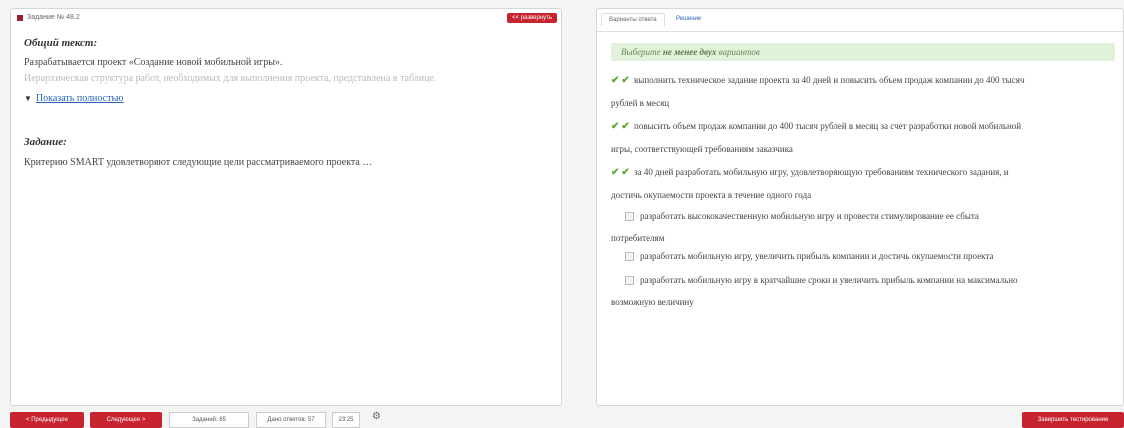  Describe the element at coordinates (79, 98) in the screenshot. I see `show-more-label: Показать полностью` at that location.